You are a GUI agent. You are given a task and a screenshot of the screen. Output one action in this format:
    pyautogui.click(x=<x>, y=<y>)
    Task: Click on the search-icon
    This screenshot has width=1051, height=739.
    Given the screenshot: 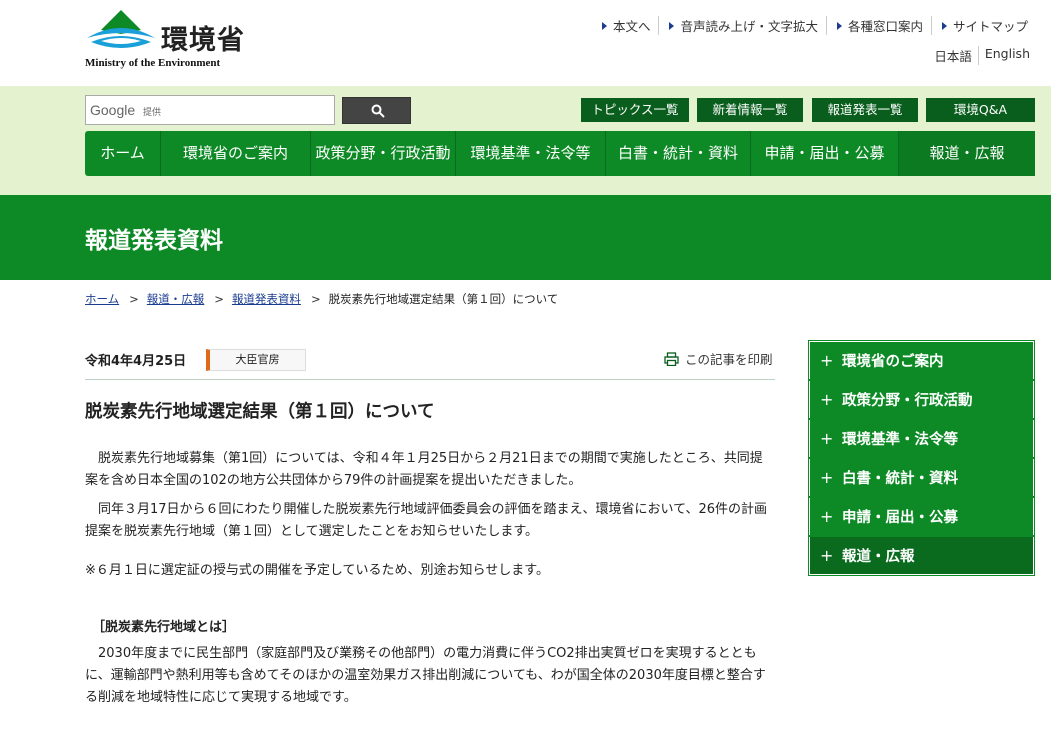 What is the action you would take?
    pyautogui.click(x=378, y=111)
    